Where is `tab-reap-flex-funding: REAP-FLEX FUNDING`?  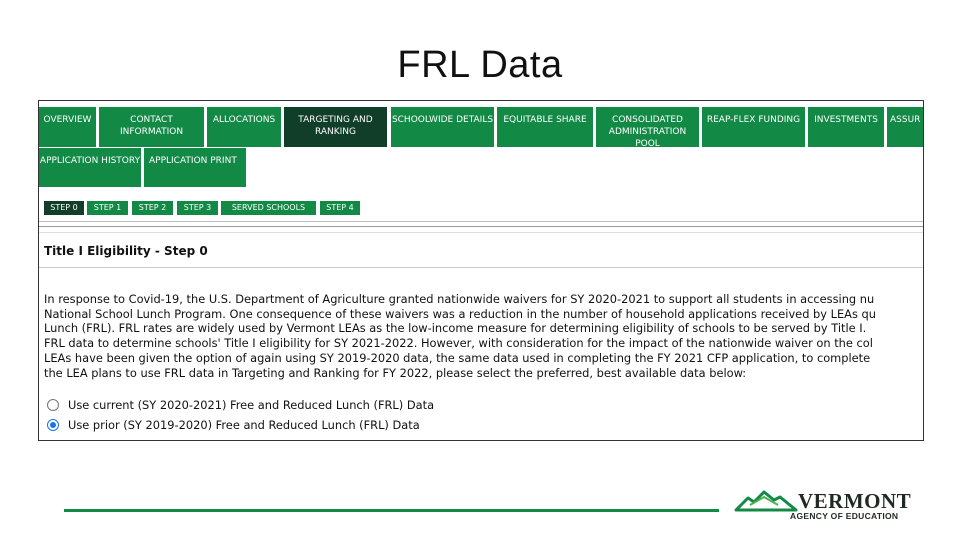
tab-reap-flex-funding: REAP-FLEX FUNDING is located at coordinates (753, 127).